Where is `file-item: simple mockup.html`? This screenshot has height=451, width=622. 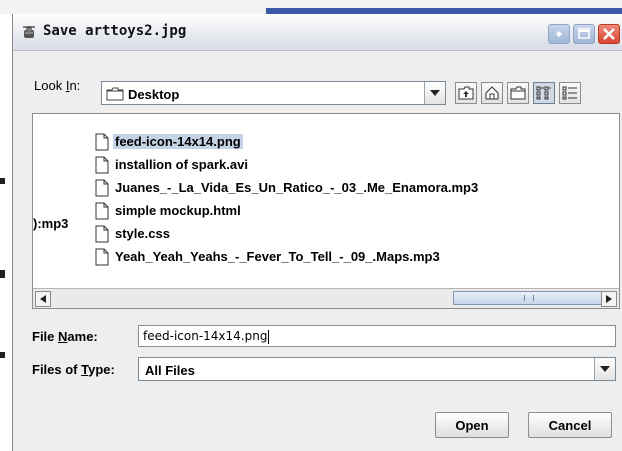
file-item: simple mockup.html is located at coordinates (345, 211).